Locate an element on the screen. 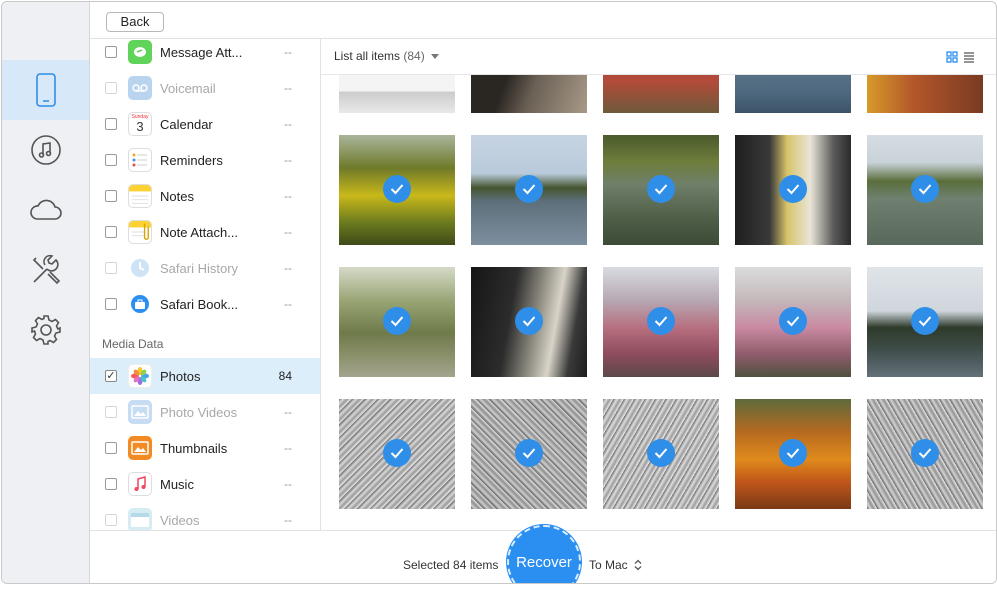 This screenshot has width=997, height=599. phone-icon is located at coordinates (45, 90).